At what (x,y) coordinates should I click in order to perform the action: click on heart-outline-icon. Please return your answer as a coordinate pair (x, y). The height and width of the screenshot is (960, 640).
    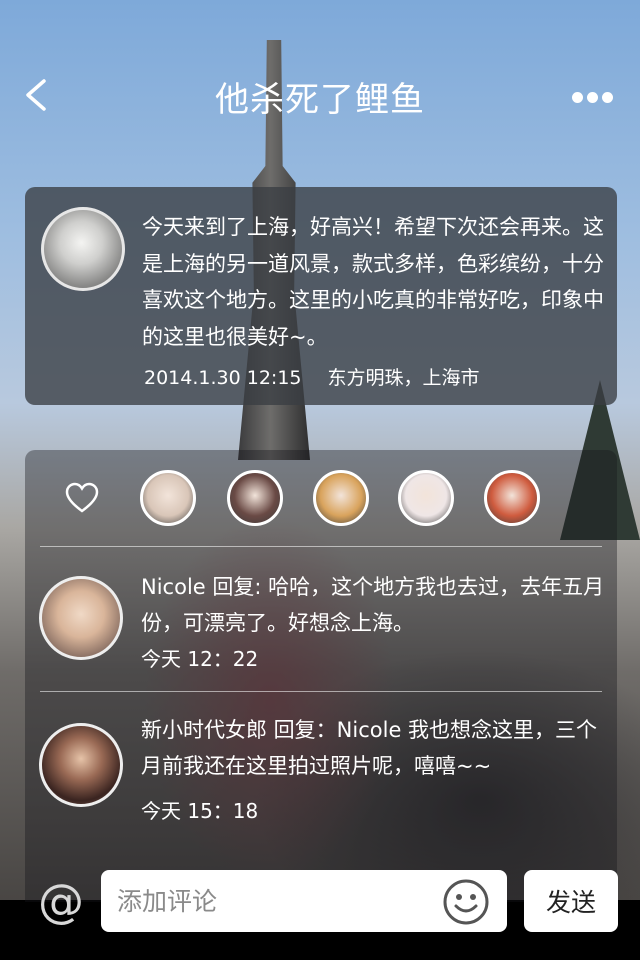
    Looking at the image, I should click on (82, 498).